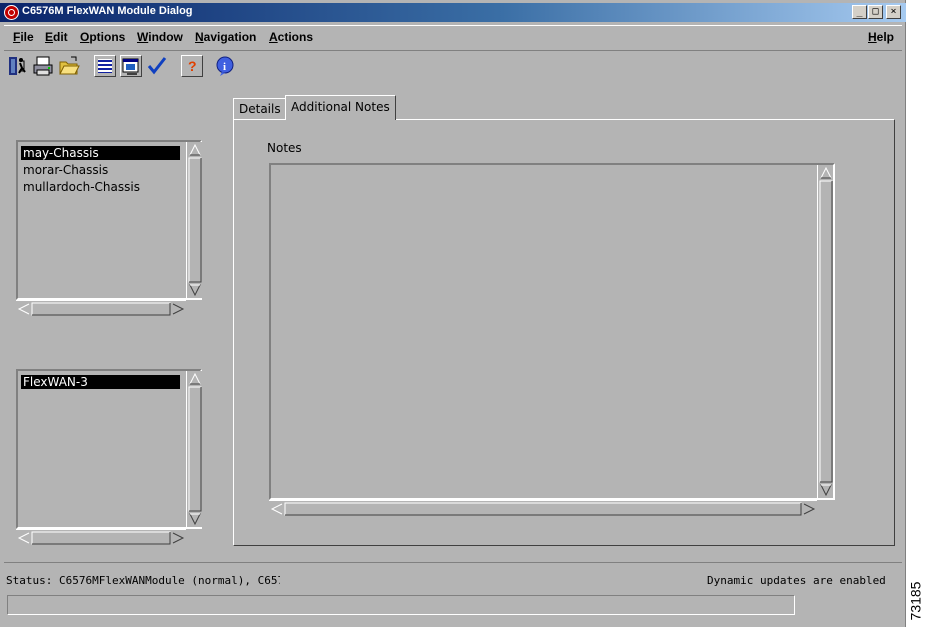 The image size is (928, 627). Describe the element at coordinates (131, 66) in the screenshot. I see `window-icon` at that location.